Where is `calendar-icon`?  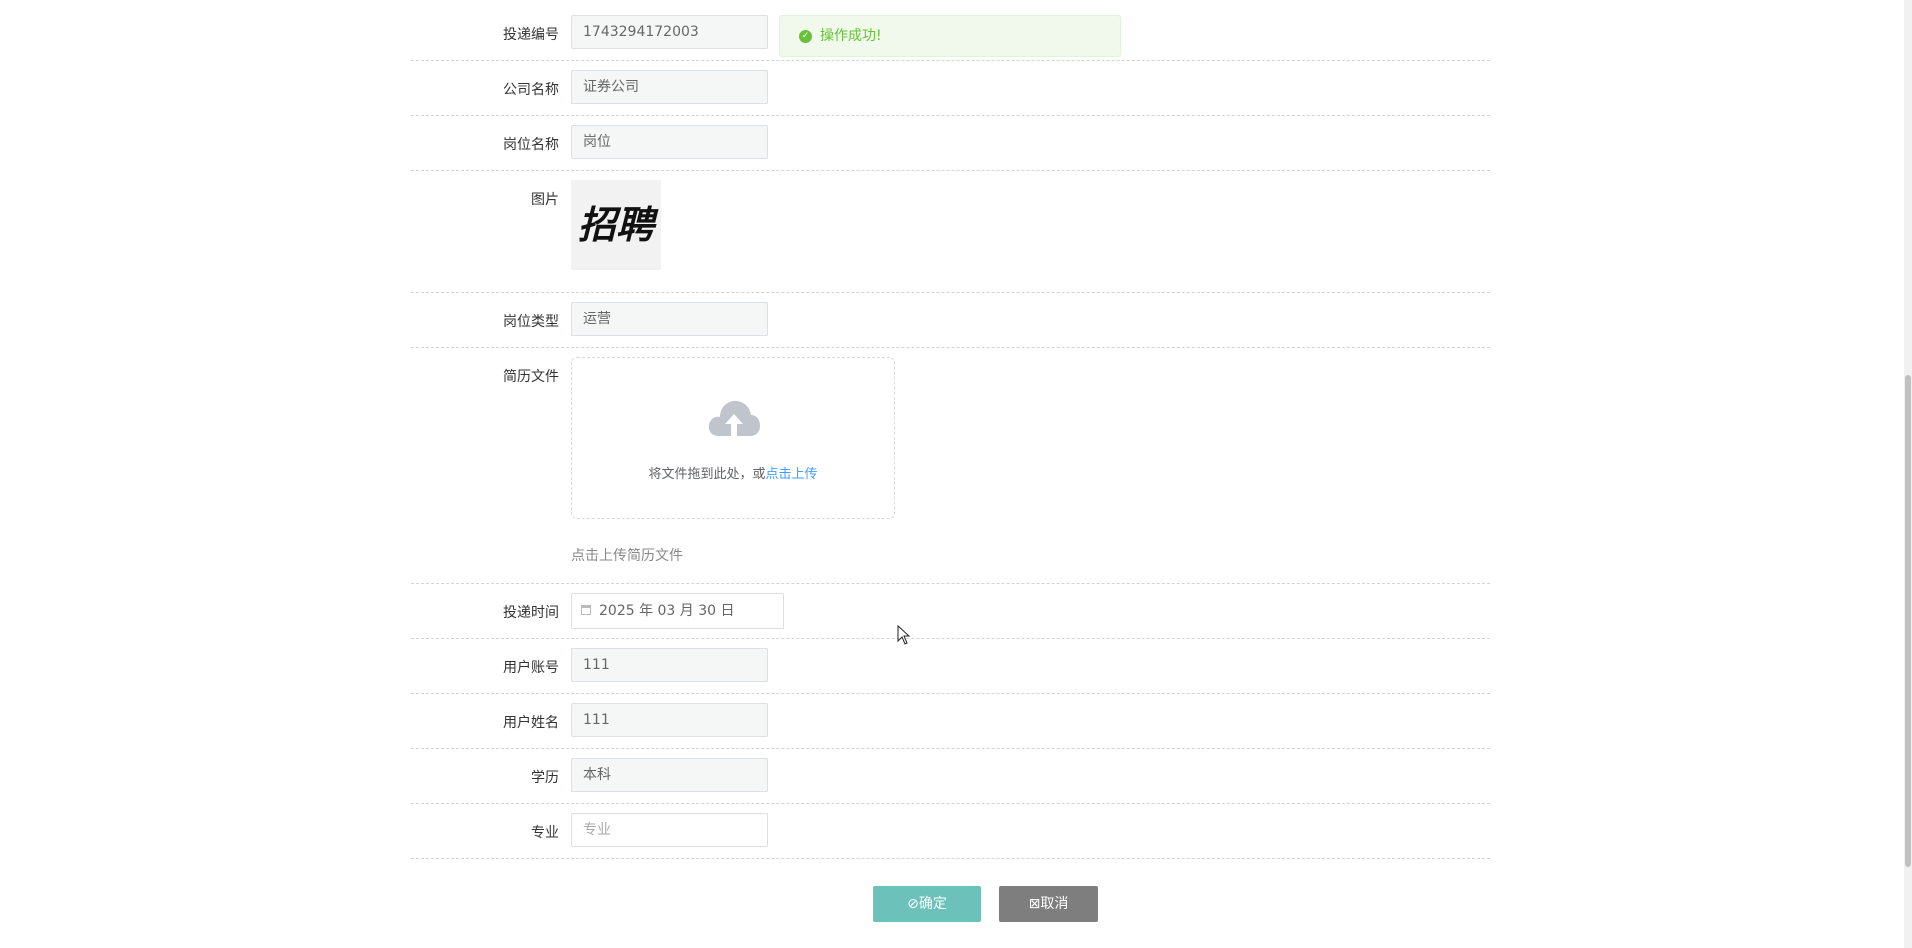 calendar-icon is located at coordinates (586, 610).